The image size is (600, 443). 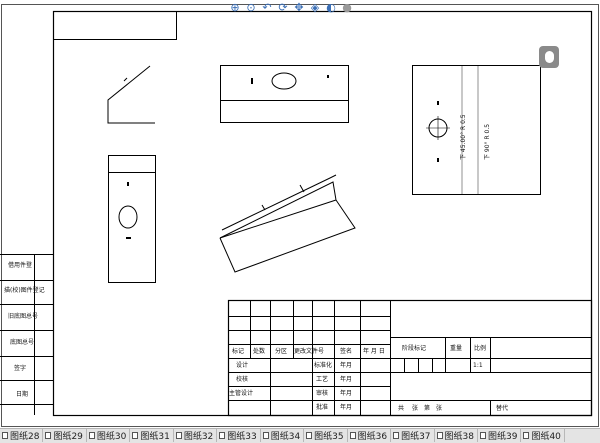 I want to click on side-label-6: 日期, so click(x=22, y=394).